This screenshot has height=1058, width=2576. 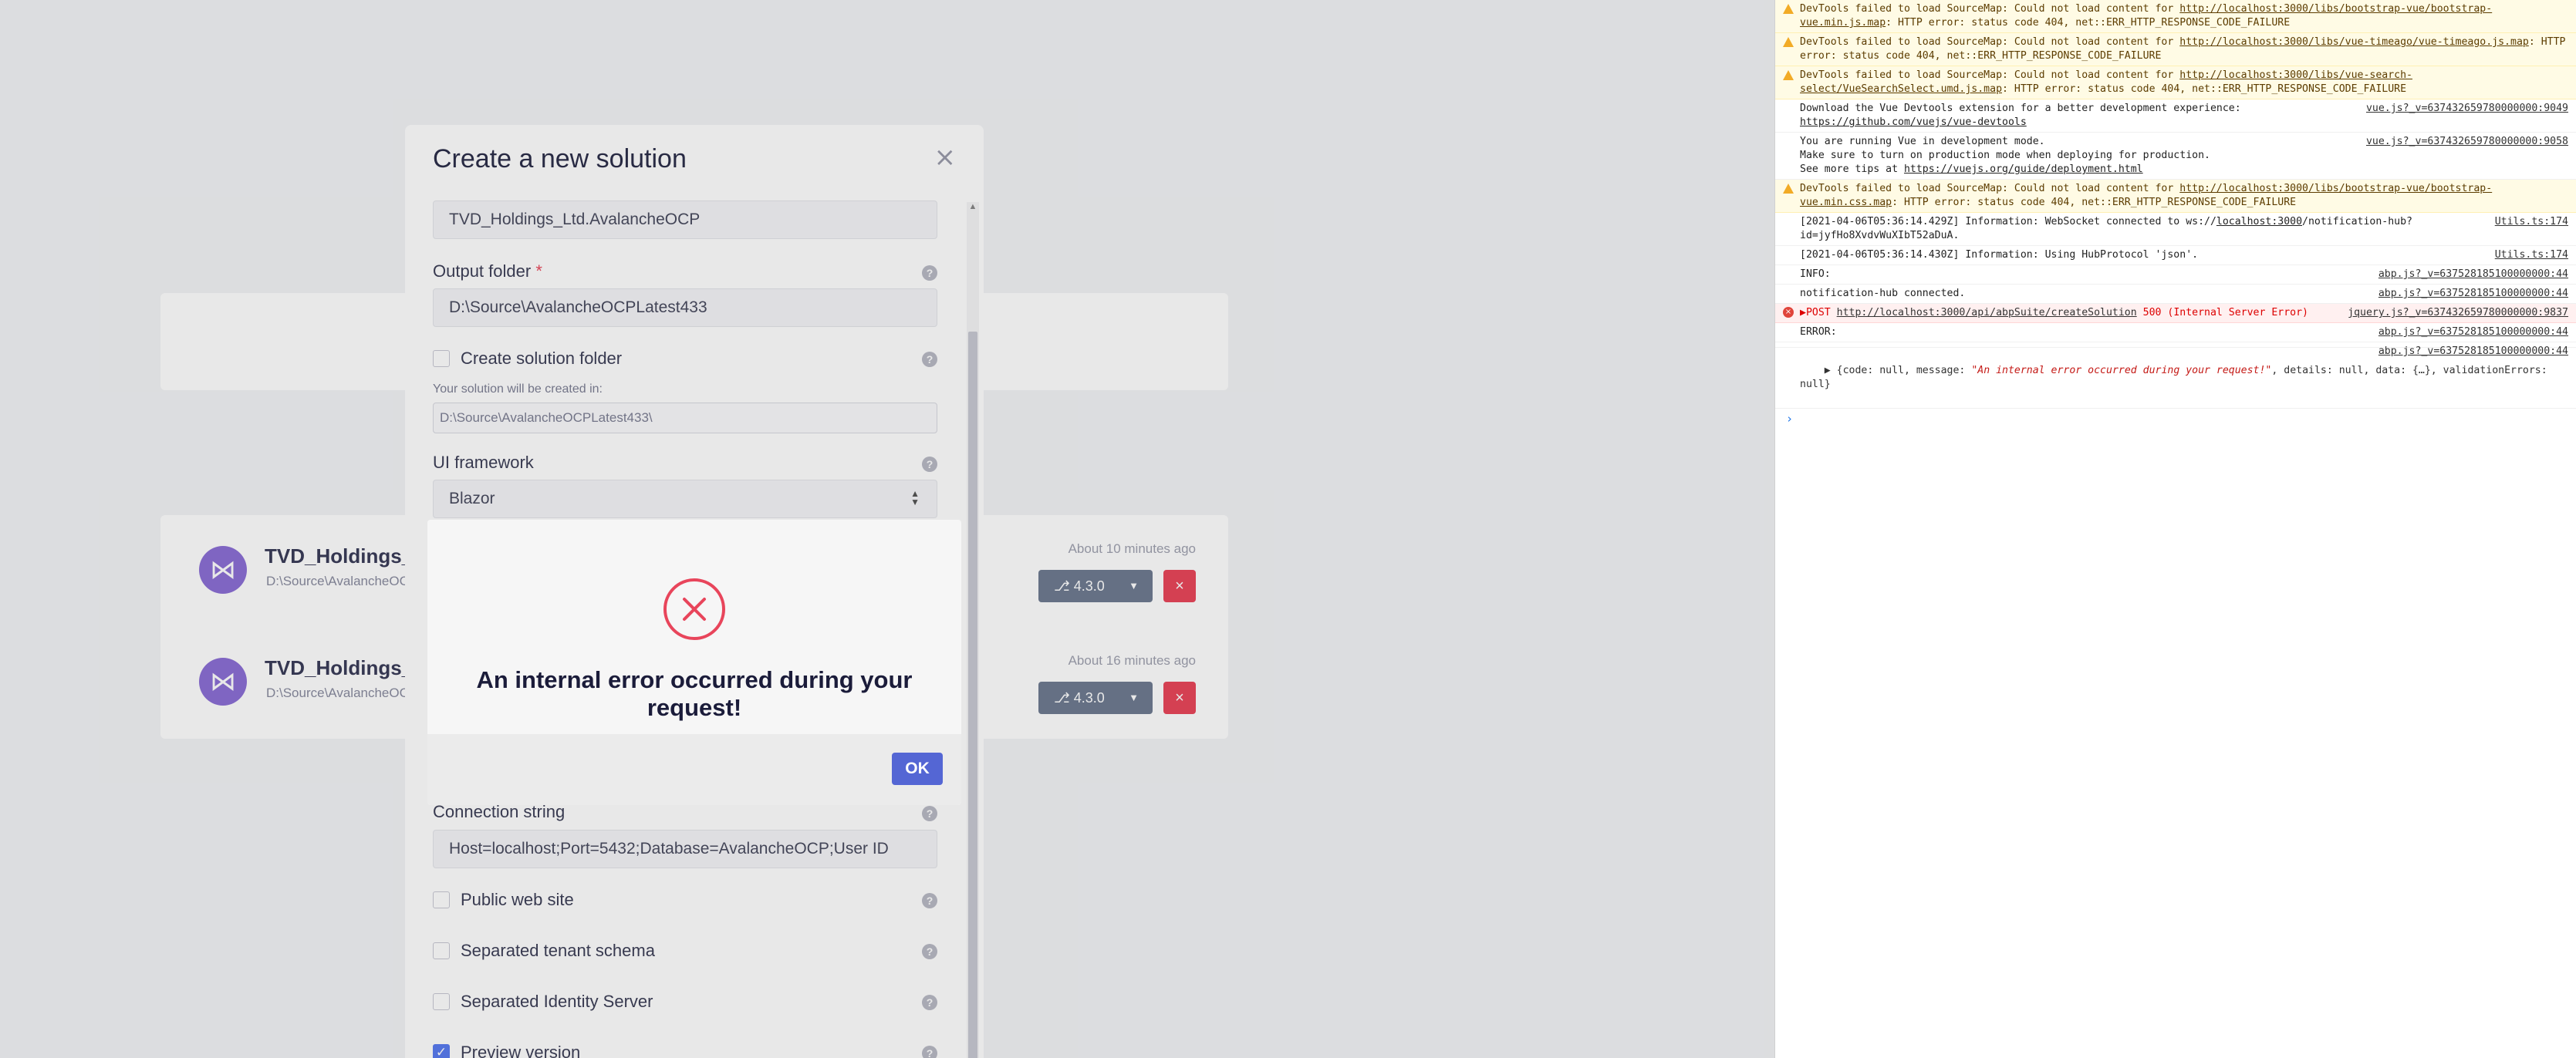 I want to click on message-tail: 500 (Internal Server Error), so click(x=2222, y=312).